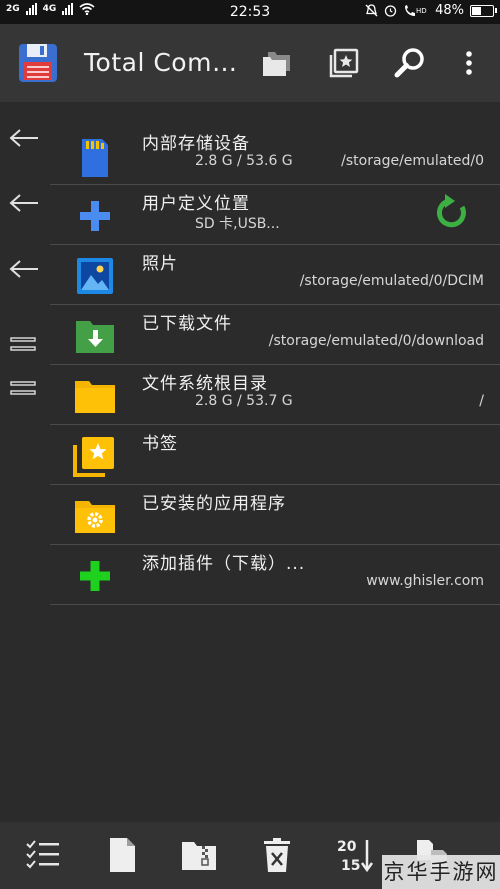 This screenshot has width=500, height=889. What do you see at coordinates (441, 872) in the screenshot?
I see `watermark: 京华手游网` at bounding box center [441, 872].